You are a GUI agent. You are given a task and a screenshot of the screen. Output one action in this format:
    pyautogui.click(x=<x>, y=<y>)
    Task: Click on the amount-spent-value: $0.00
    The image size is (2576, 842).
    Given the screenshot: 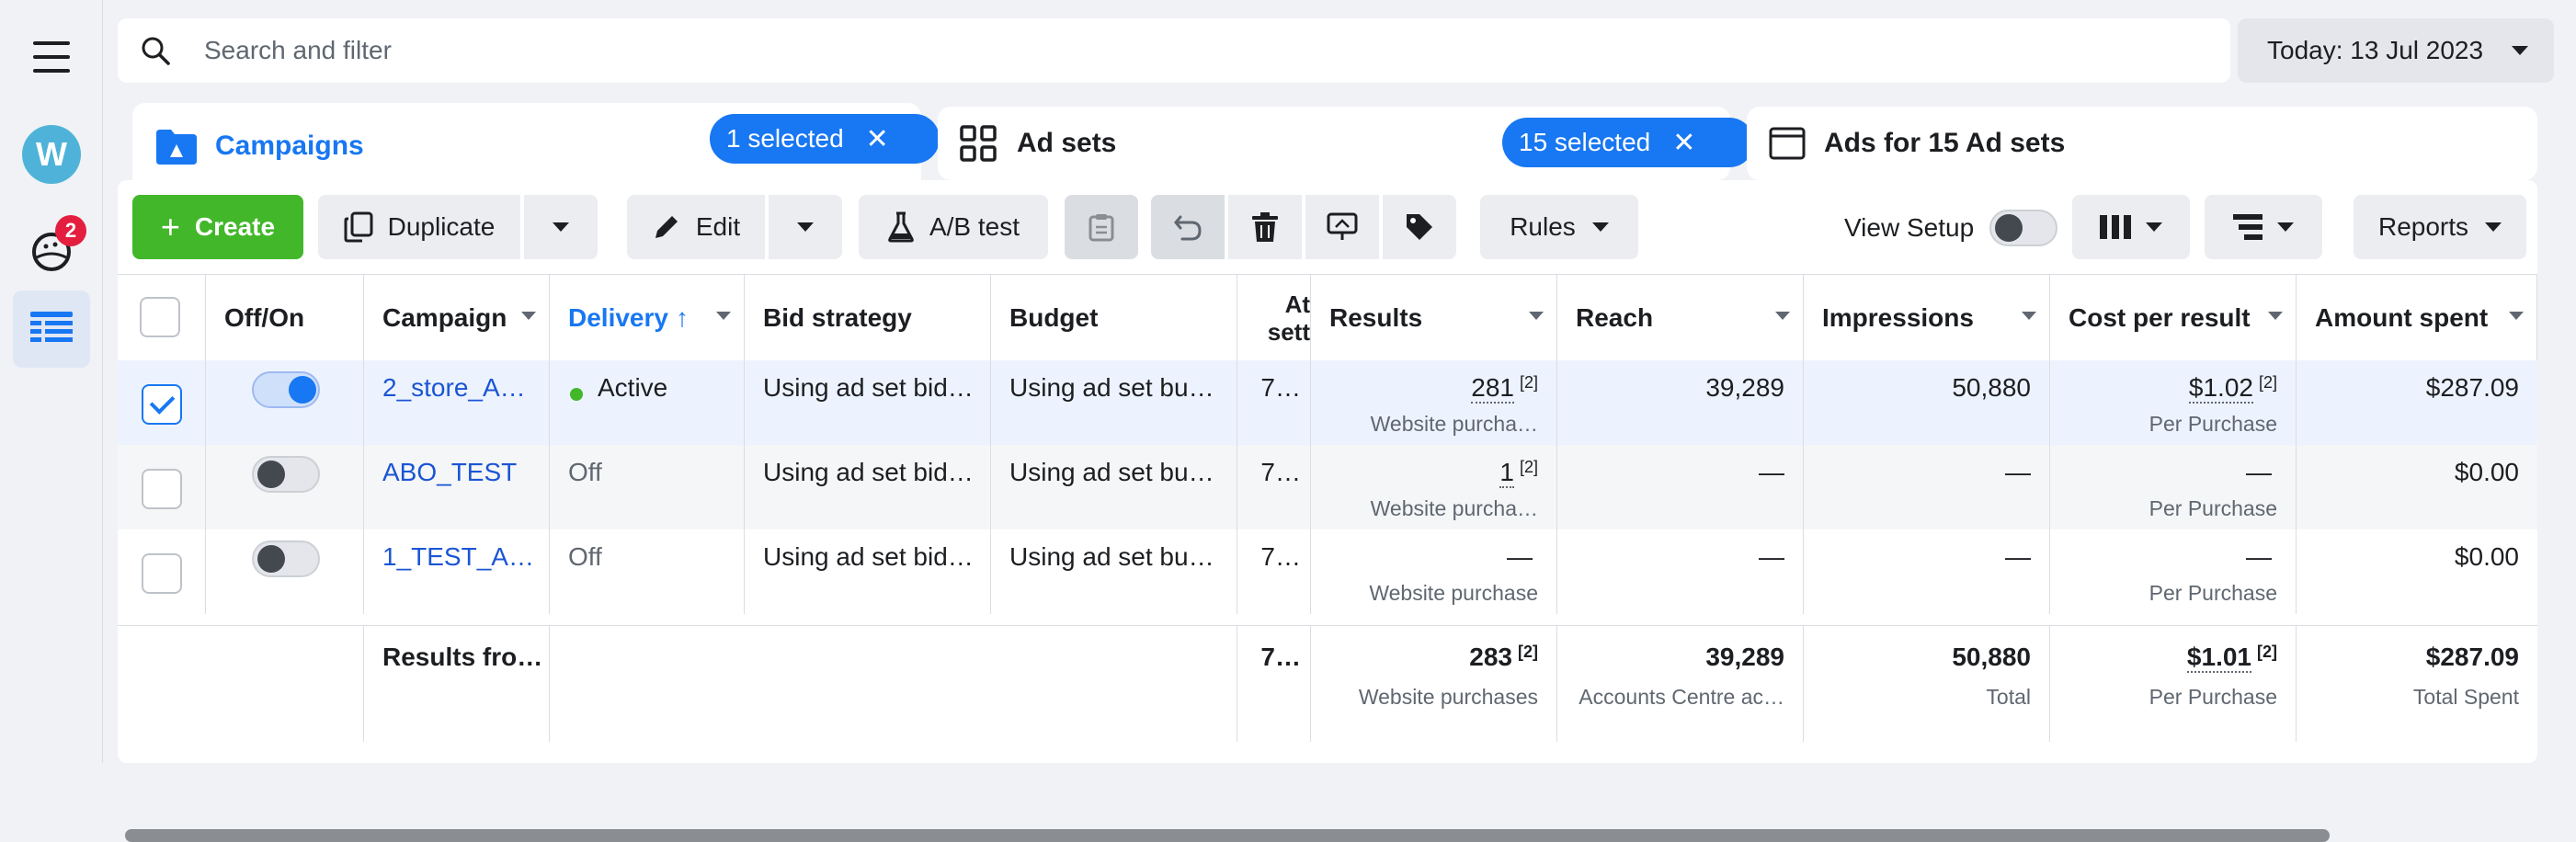 What is the action you would take?
    pyautogui.click(x=2486, y=472)
    